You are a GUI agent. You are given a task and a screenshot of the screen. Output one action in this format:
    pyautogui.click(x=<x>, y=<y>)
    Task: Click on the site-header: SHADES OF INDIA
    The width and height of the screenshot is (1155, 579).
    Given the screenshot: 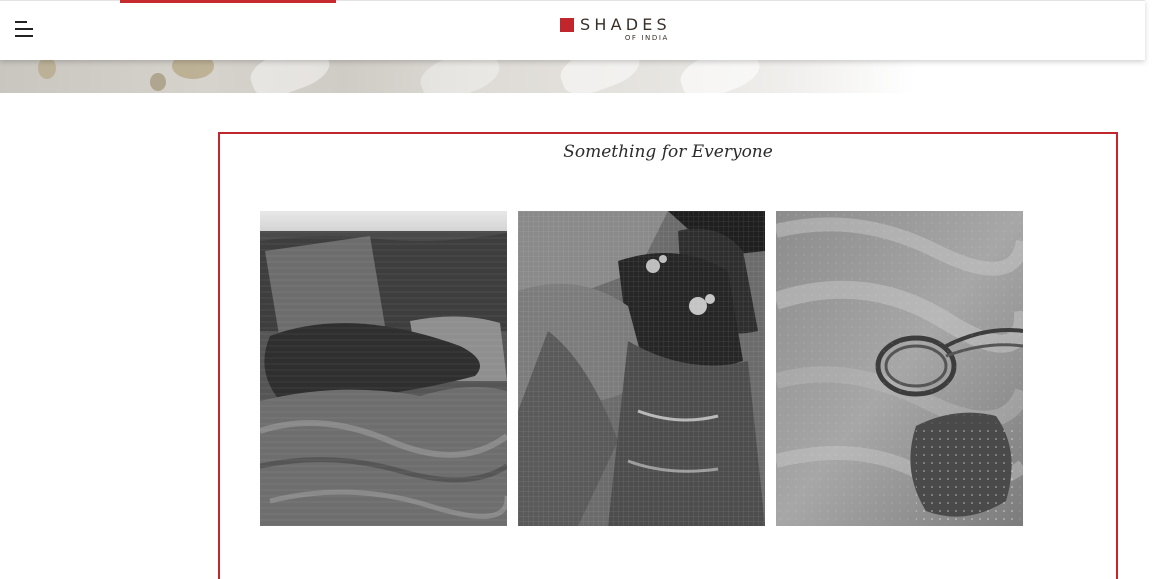 What is the action you would take?
    pyautogui.click(x=572, y=30)
    